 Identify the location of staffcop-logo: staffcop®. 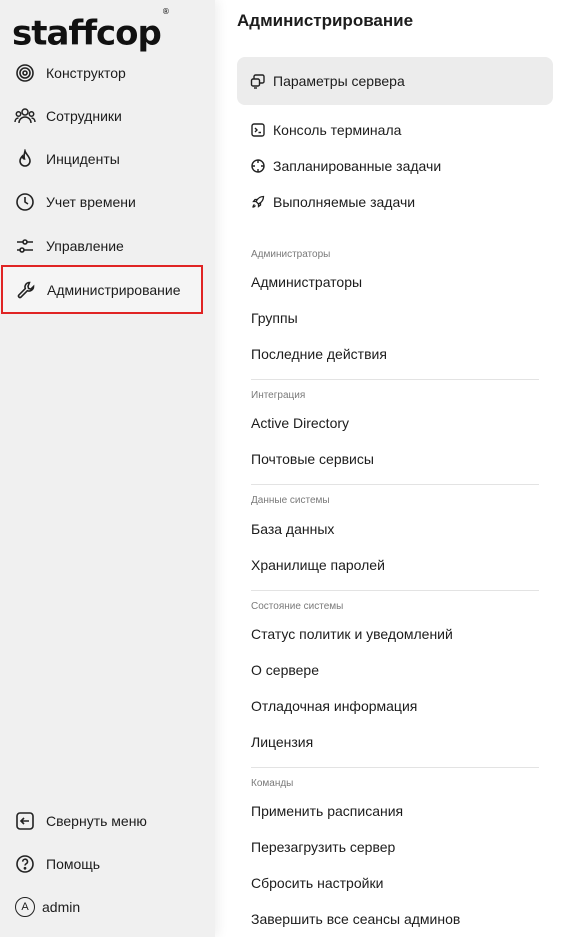
(91, 30).